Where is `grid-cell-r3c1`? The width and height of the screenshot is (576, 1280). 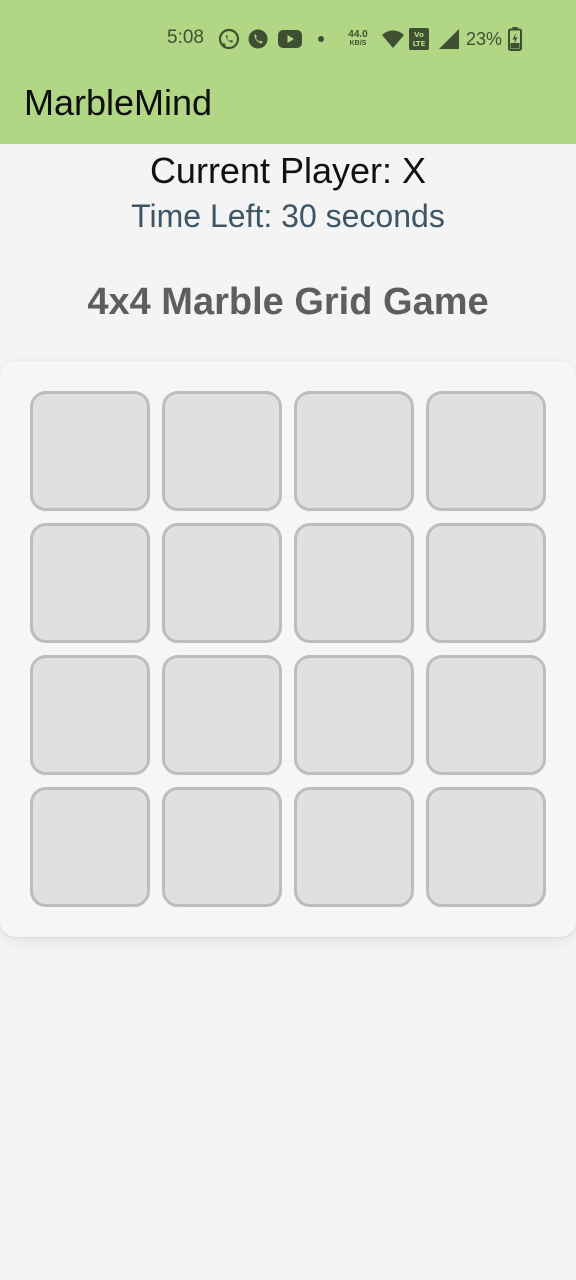
grid-cell-r3c1 is located at coordinates (90, 715).